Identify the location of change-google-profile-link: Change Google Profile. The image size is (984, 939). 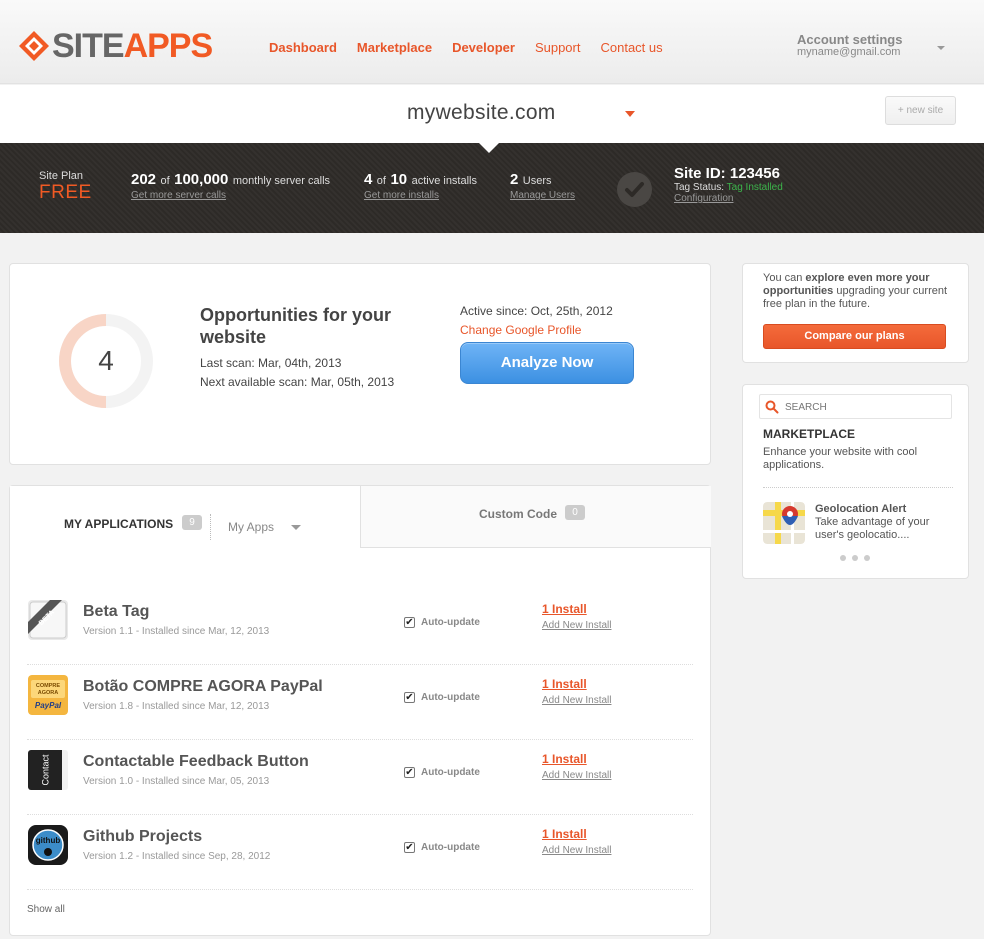
(520, 330).